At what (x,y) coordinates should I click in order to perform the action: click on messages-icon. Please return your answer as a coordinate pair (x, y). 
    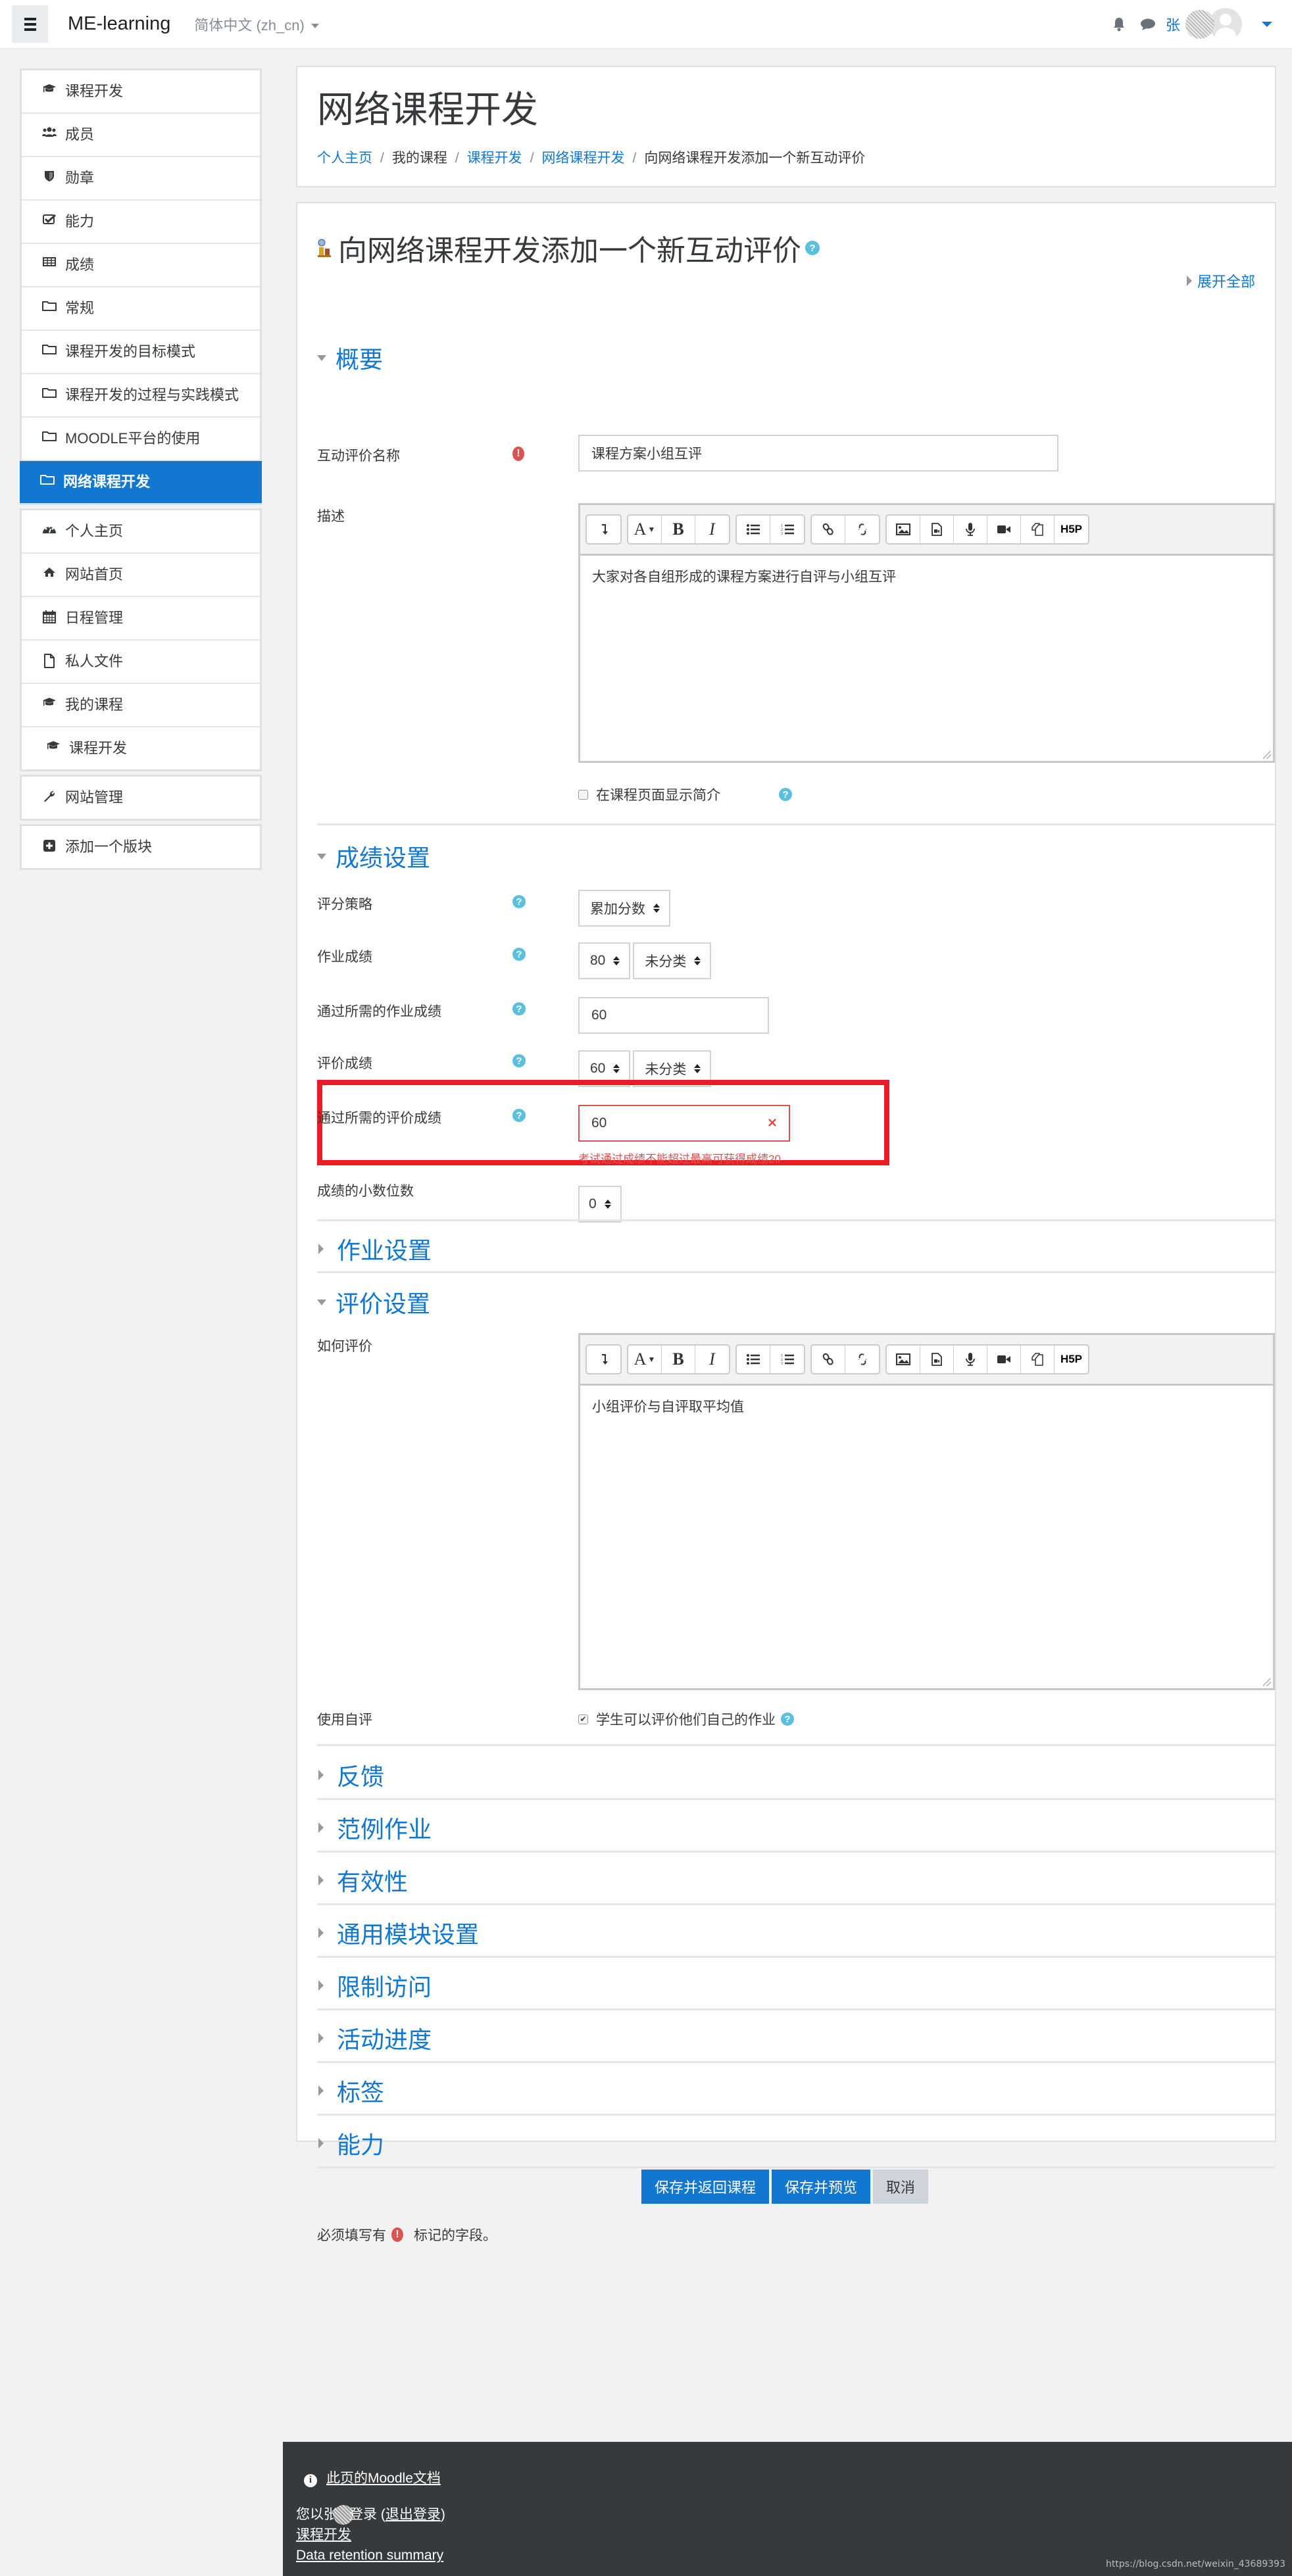
    Looking at the image, I should click on (1148, 24).